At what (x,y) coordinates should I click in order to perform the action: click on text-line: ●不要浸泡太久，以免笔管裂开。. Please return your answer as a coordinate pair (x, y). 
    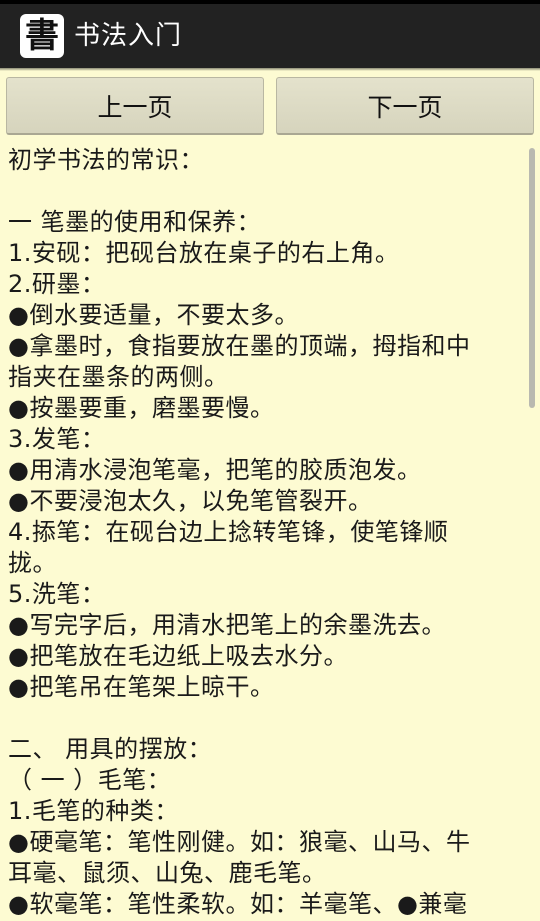
    Looking at the image, I should click on (190, 501).